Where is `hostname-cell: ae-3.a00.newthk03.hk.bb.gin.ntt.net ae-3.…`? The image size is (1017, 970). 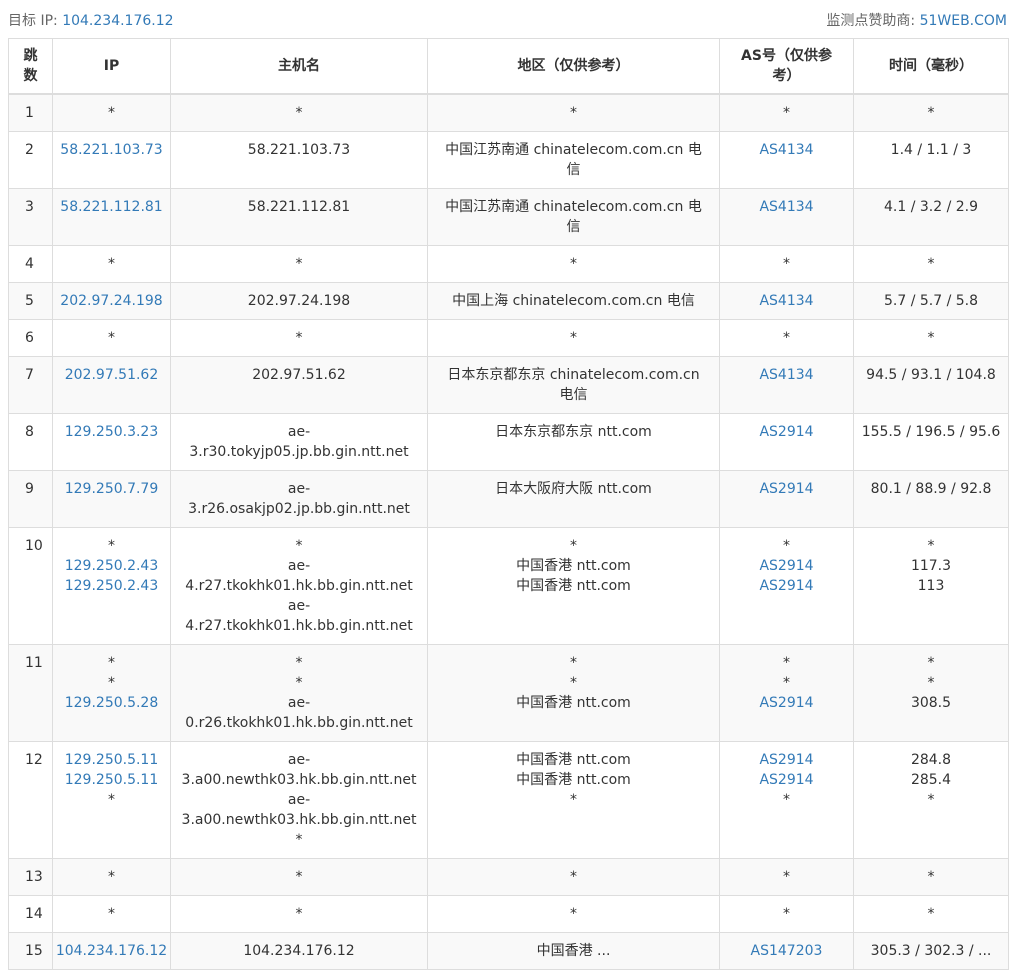 hostname-cell: ae-3.a00.newthk03.hk.bb.gin.ntt.net ae-3.… is located at coordinates (299, 800).